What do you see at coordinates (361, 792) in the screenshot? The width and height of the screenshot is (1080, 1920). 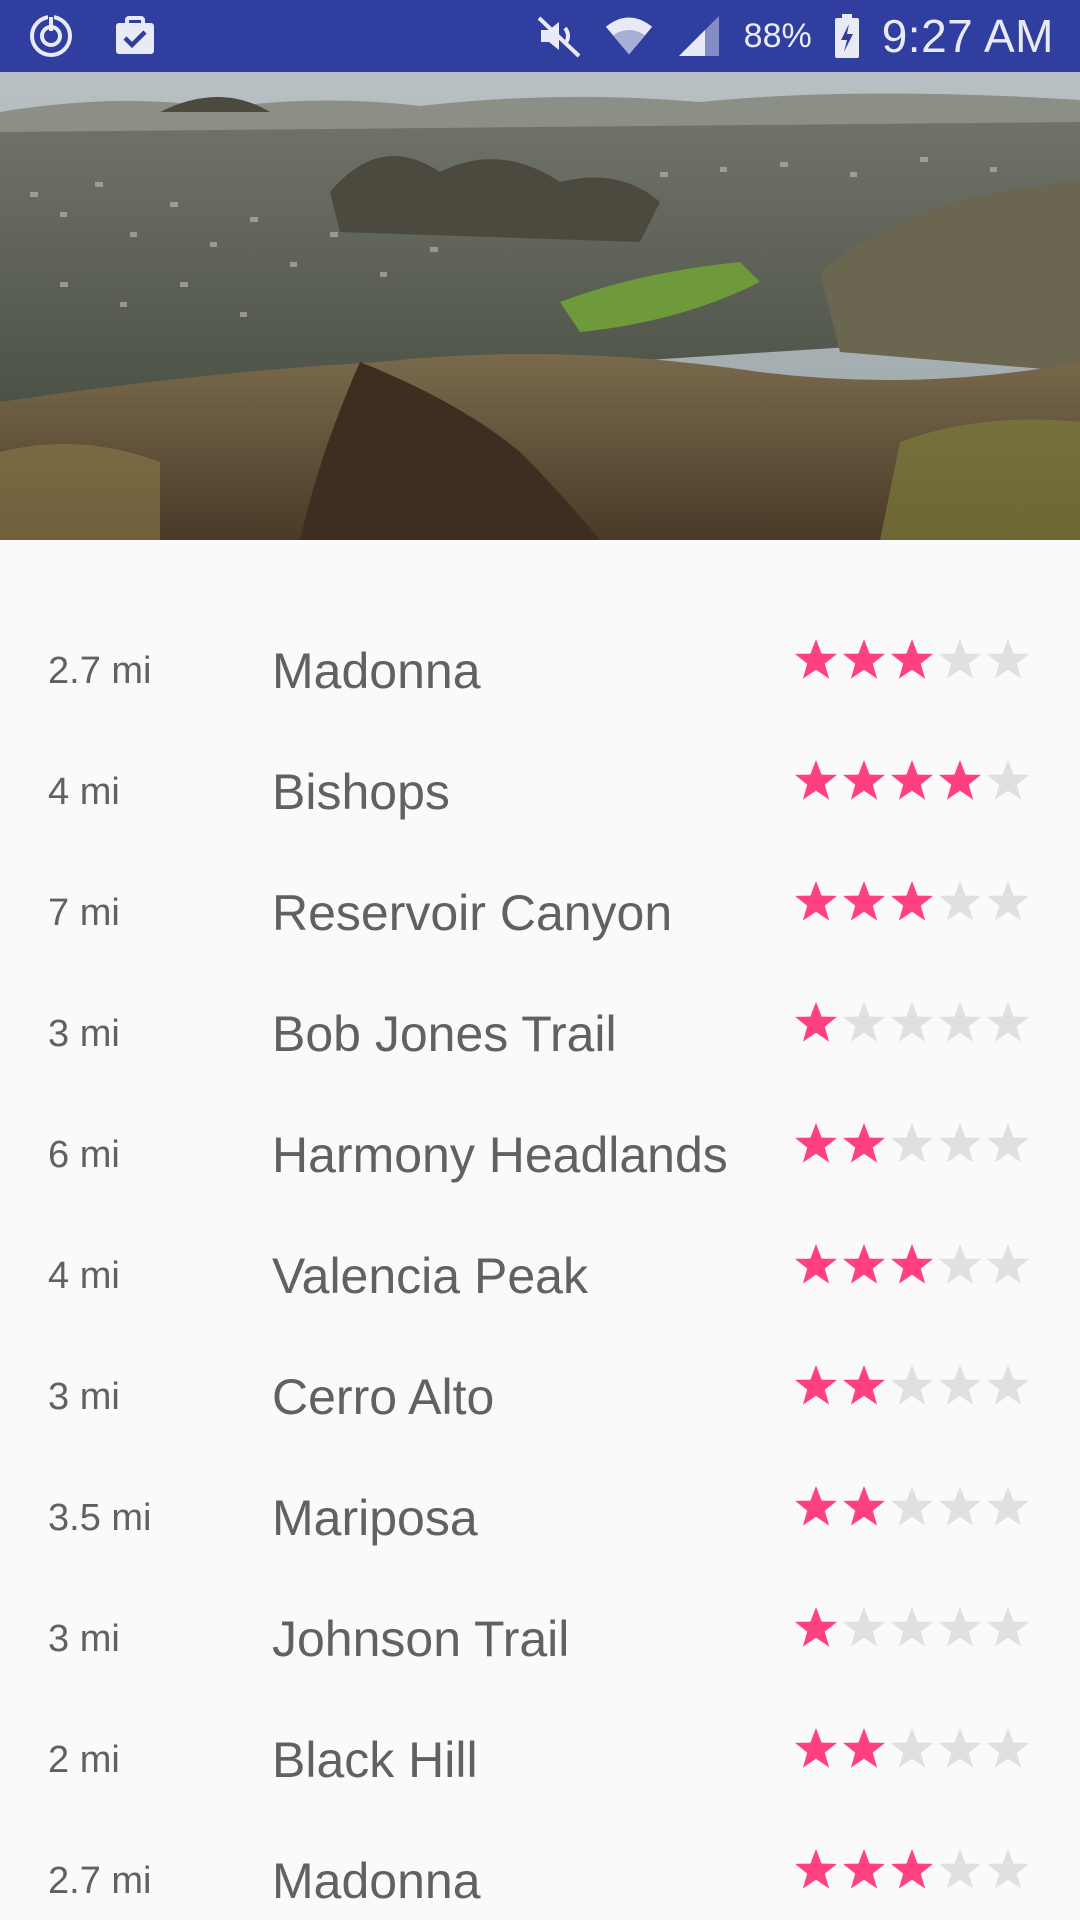 I see `trail-name: Bishops` at bounding box center [361, 792].